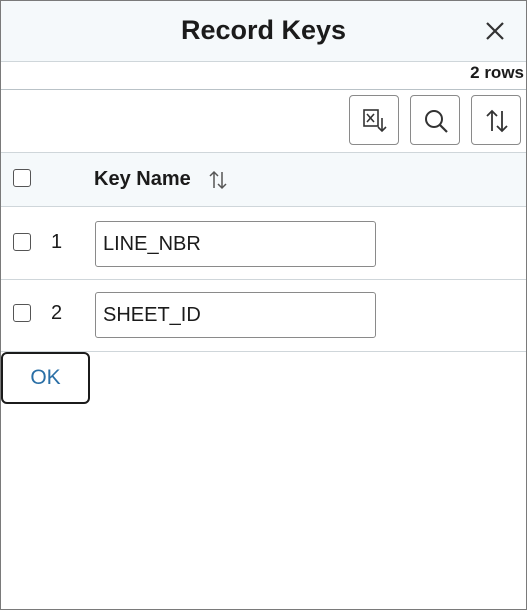 The width and height of the screenshot is (527, 610). I want to click on sort-button, so click(496, 120).